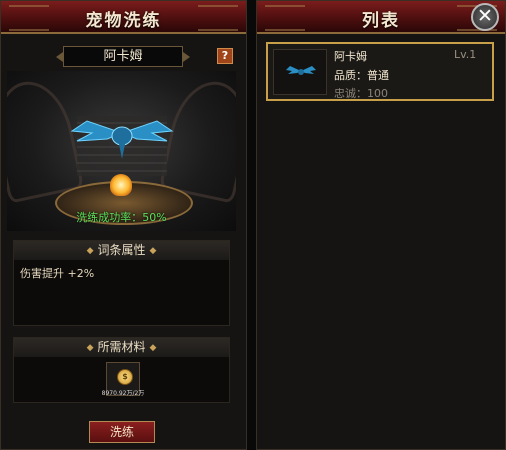  What do you see at coordinates (123, 56) in the screenshot?
I see `pet-name-label: 阿卡姆` at bounding box center [123, 56].